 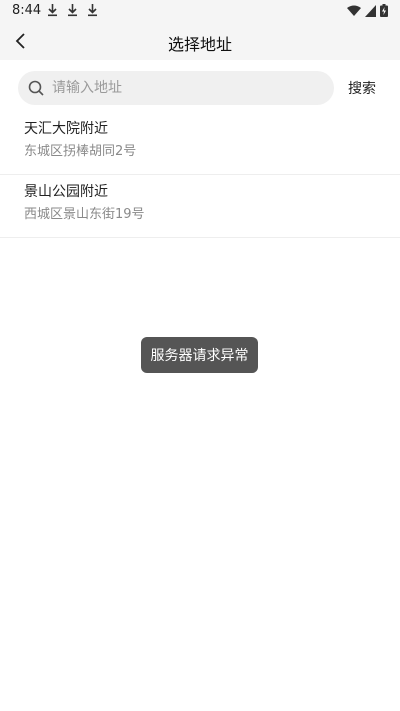 I want to click on battery-charging-icon, so click(x=384, y=10).